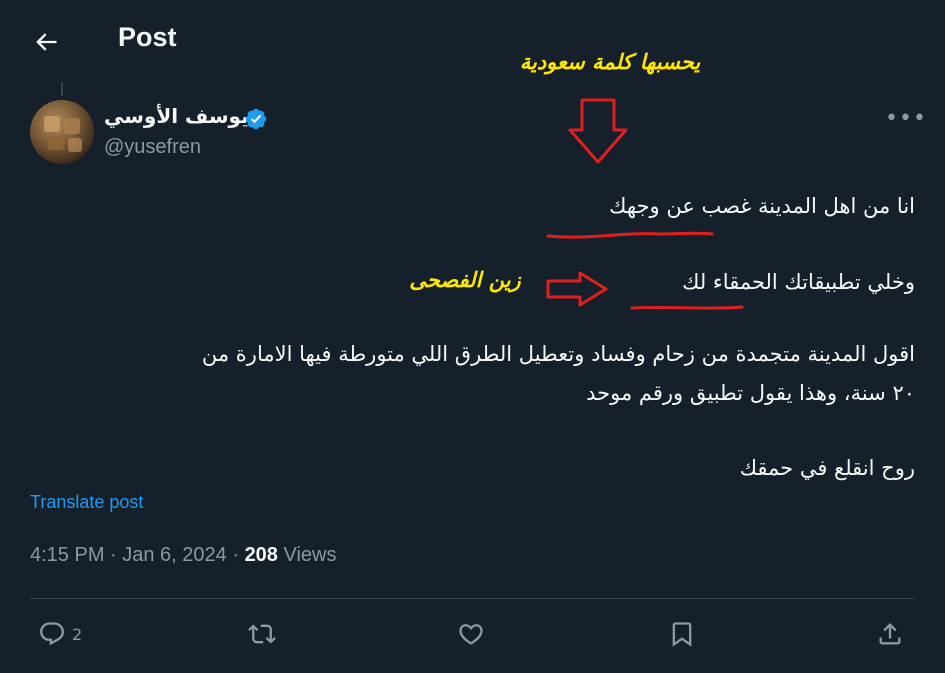 The image size is (945, 673). I want to click on bookmark-button, so click(682, 634).